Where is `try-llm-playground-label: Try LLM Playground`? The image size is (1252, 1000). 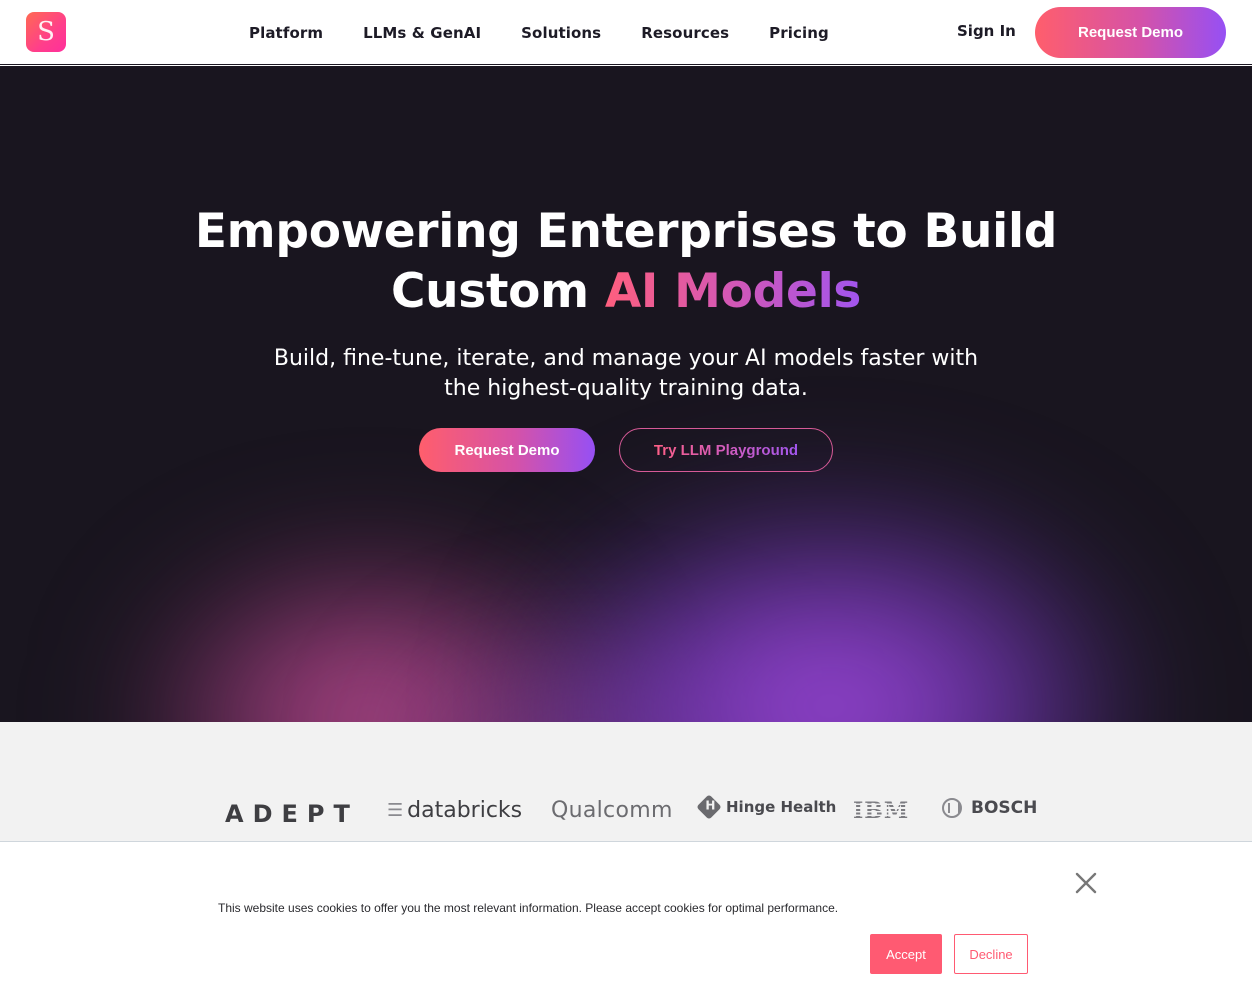
try-llm-playground-label: Try LLM Playground is located at coordinates (726, 450).